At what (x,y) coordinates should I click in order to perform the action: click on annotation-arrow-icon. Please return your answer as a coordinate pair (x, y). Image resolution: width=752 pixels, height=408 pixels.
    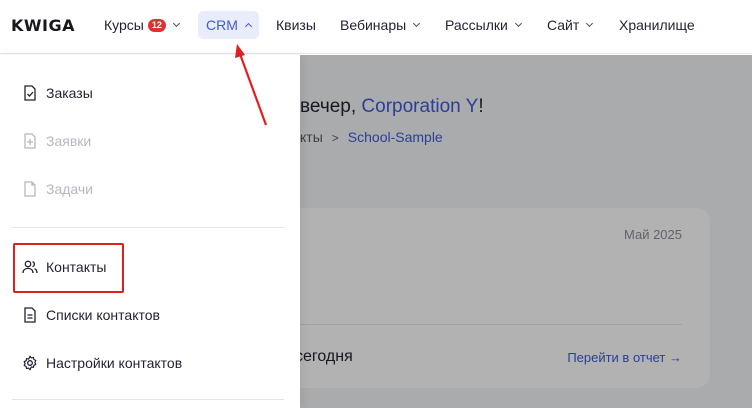
    Looking at the image, I should click on (251, 85).